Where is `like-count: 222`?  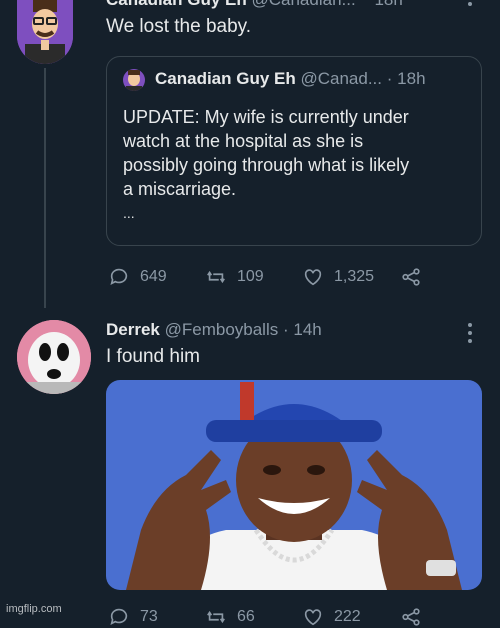
like-count: 222 is located at coordinates (347, 616).